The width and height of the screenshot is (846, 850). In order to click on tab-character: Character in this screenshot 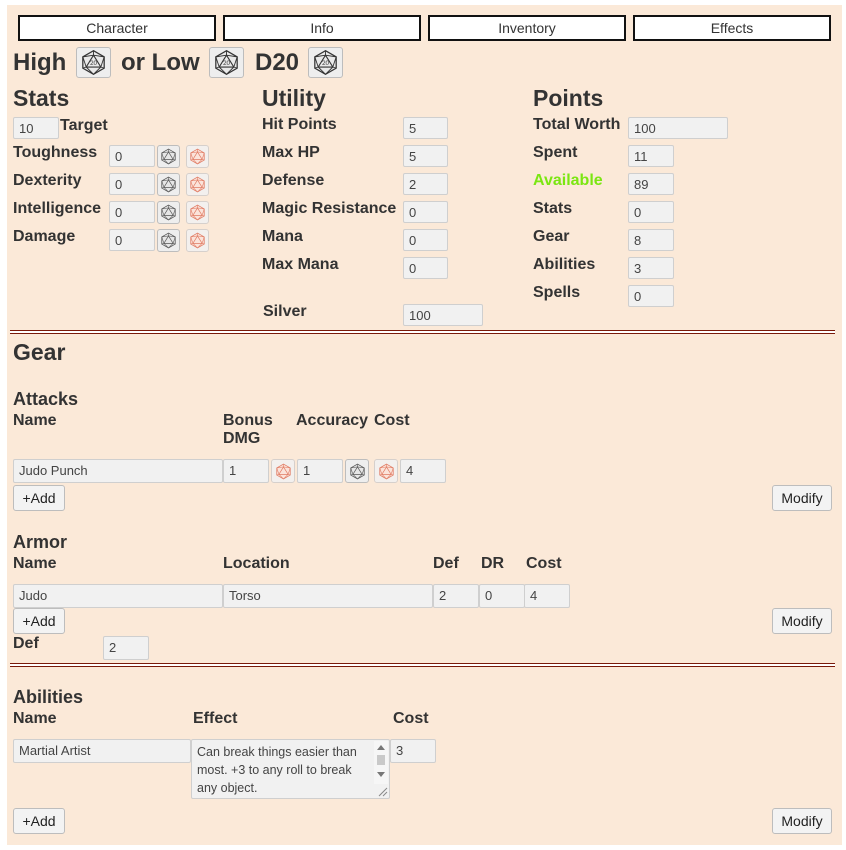, I will do `click(117, 28)`.